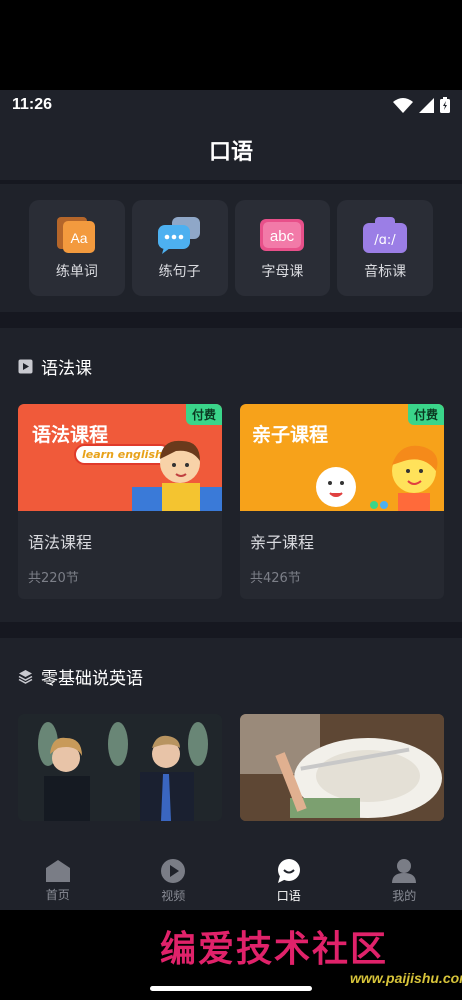 The image size is (462, 1000). Describe the element at coordinates (231, 248) in the screenshot. I see `tools-row: Aa 练单词 练句子 abc 字母课 /ɑ:/ 音标课` at that location.